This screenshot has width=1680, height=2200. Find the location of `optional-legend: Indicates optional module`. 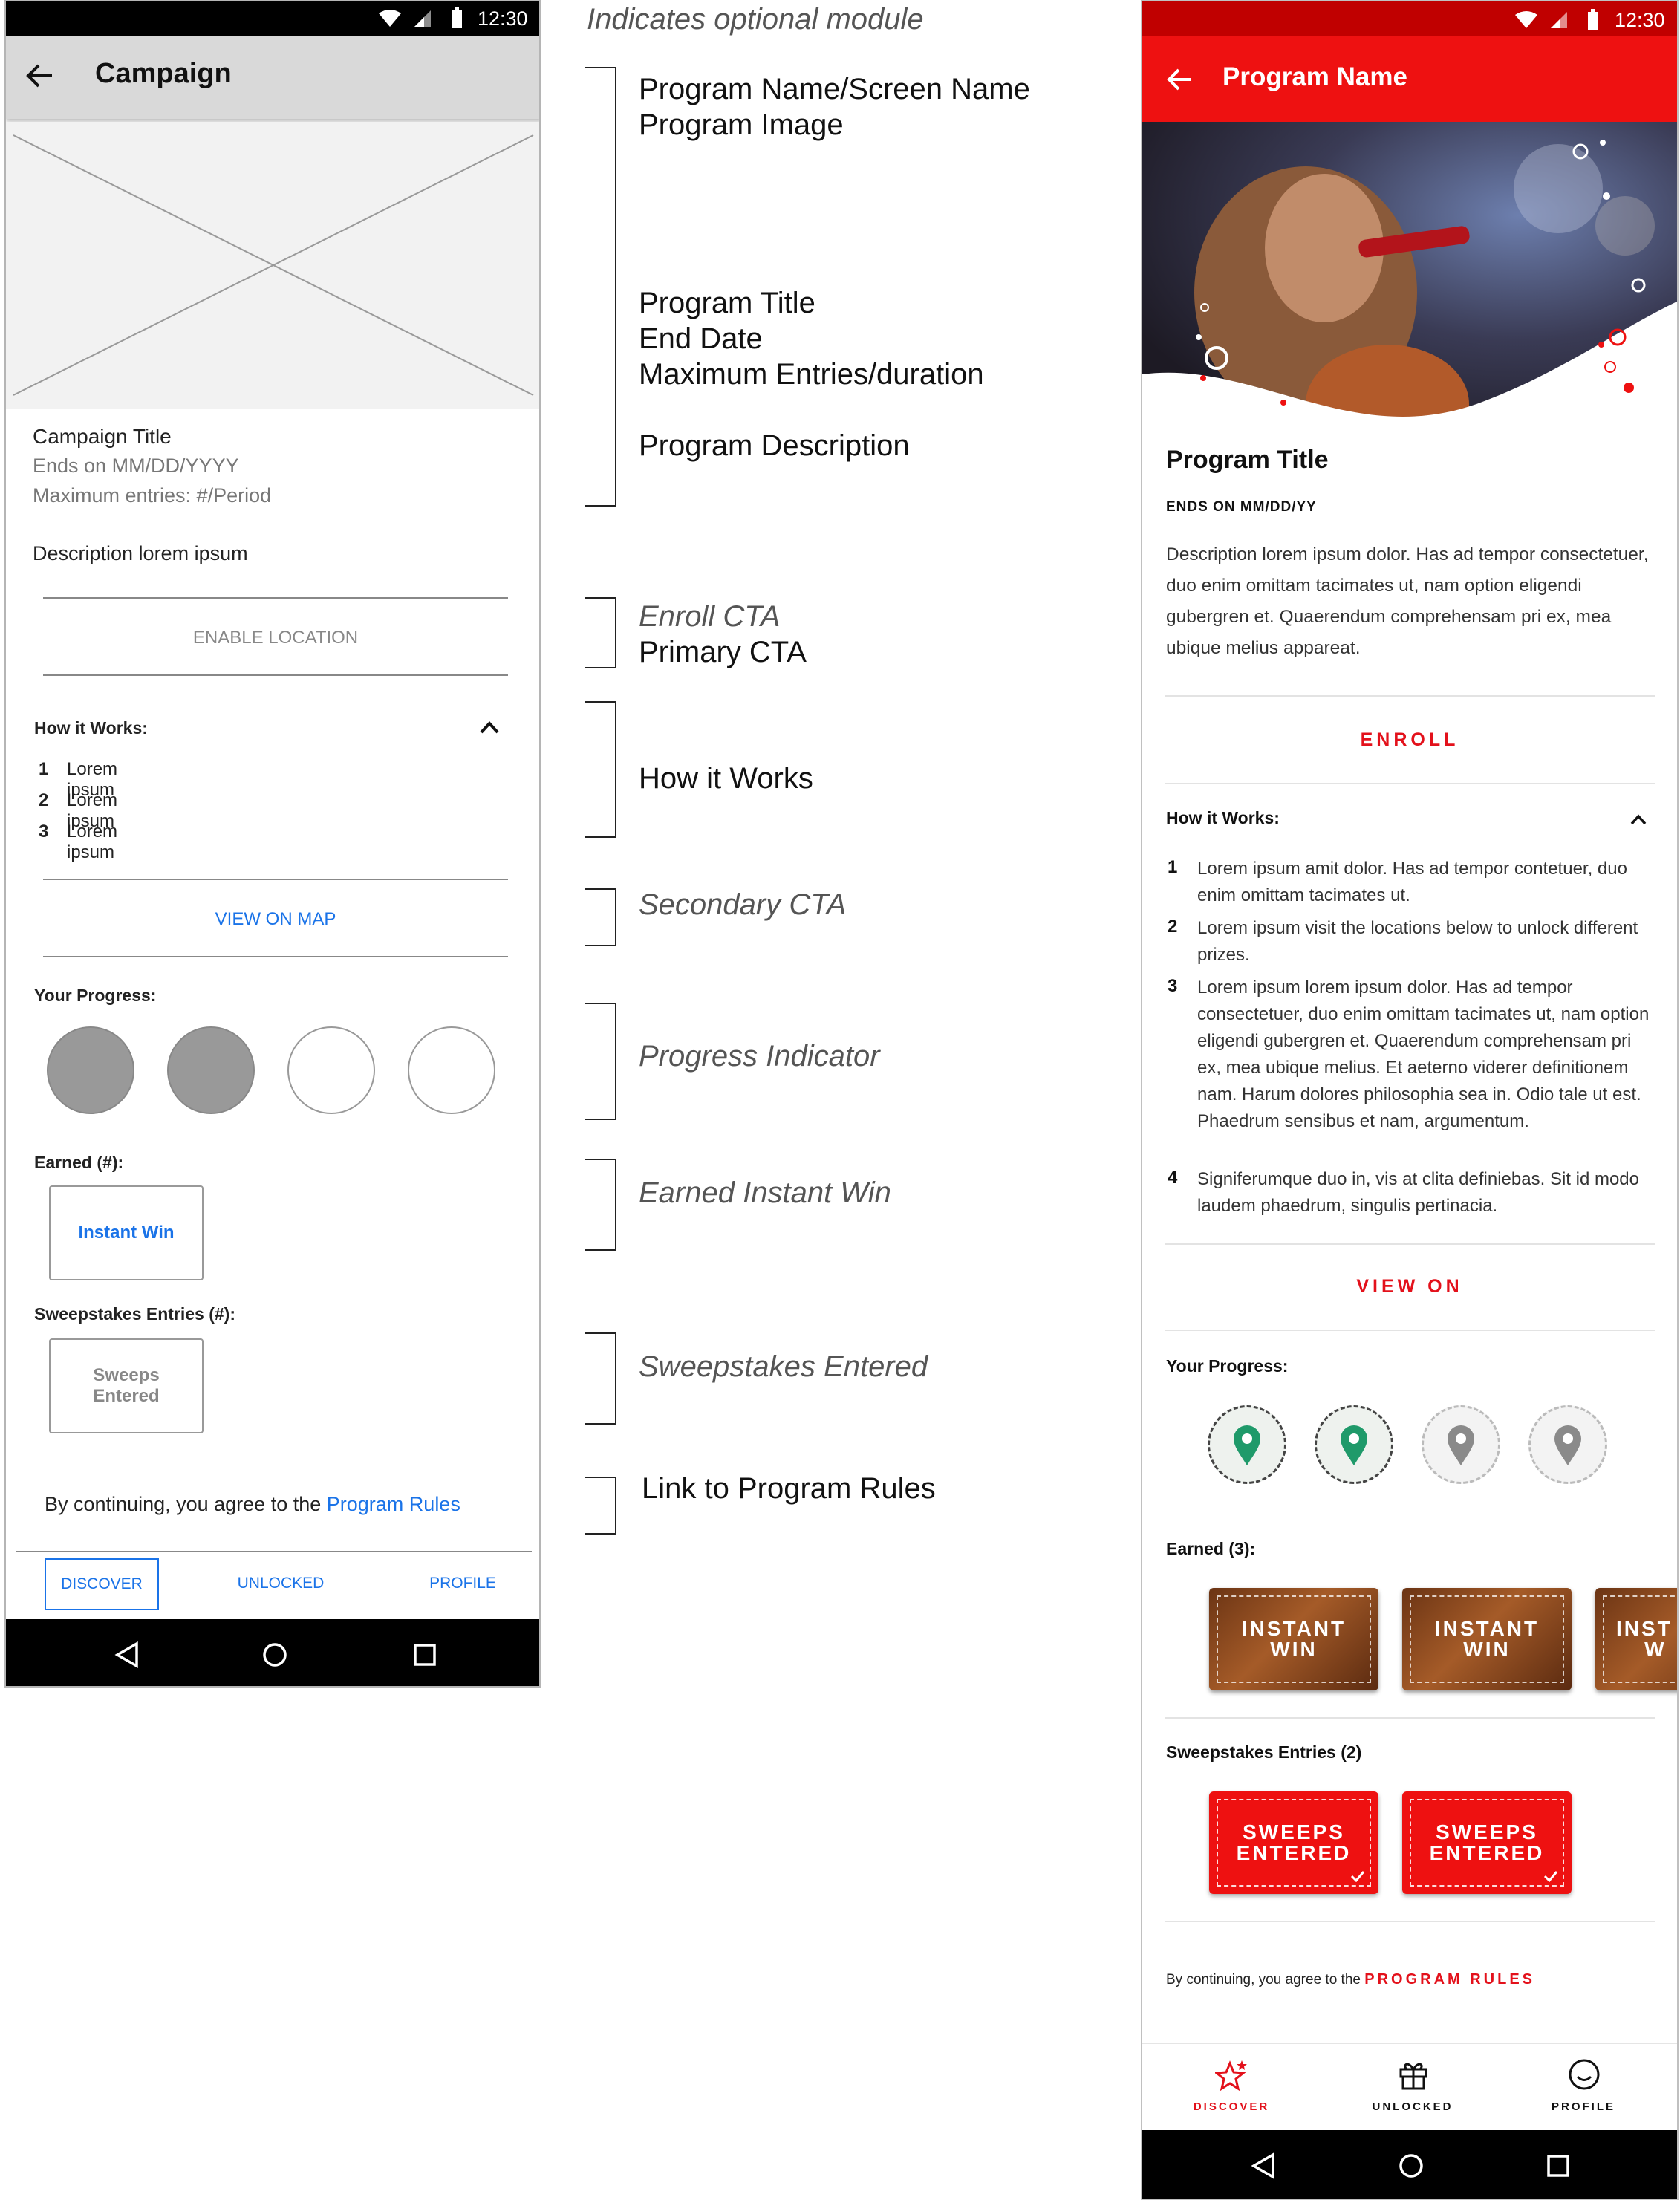

optional-legend: Indicates optional module is located at coordinates (756, 19).